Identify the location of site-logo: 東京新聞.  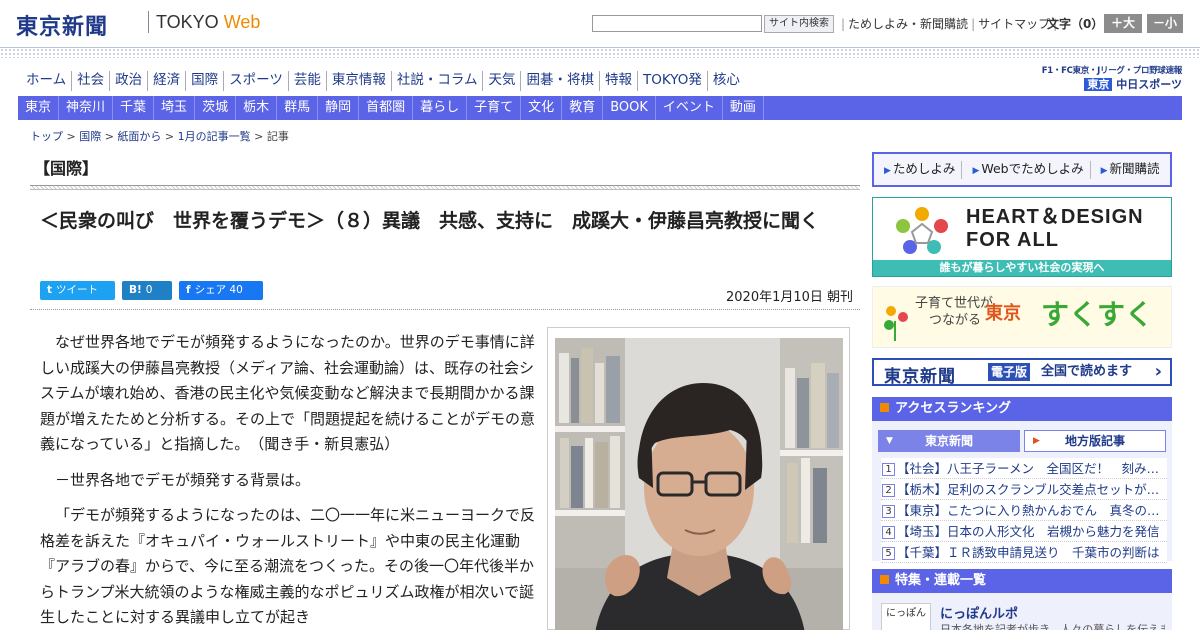
(62, 25).